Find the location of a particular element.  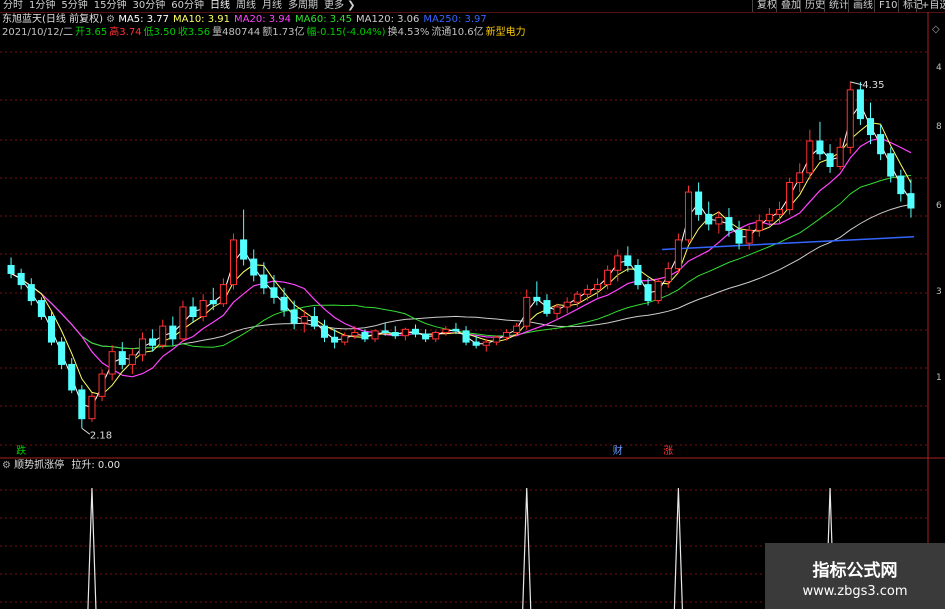

watermark: 指标公式网 www.zbgs3.com is located at coordinates (855, 576).